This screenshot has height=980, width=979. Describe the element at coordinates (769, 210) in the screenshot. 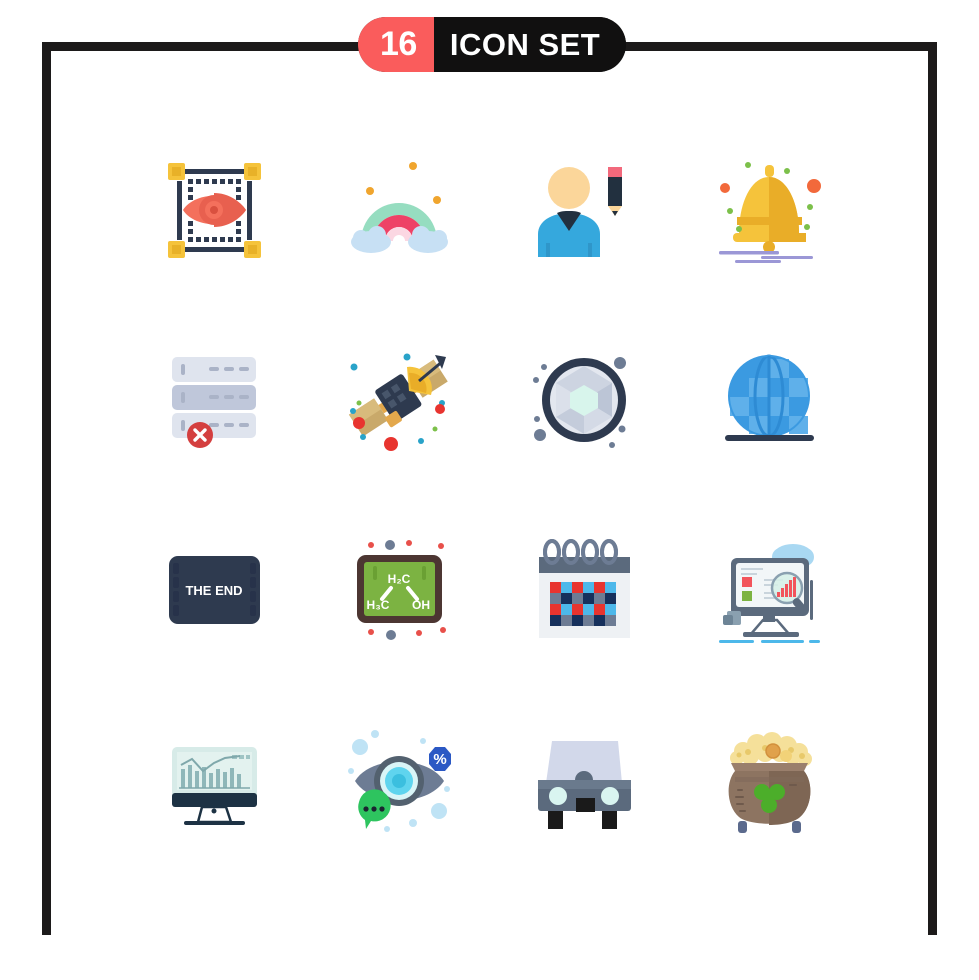

I see `bell-icon` at that location.